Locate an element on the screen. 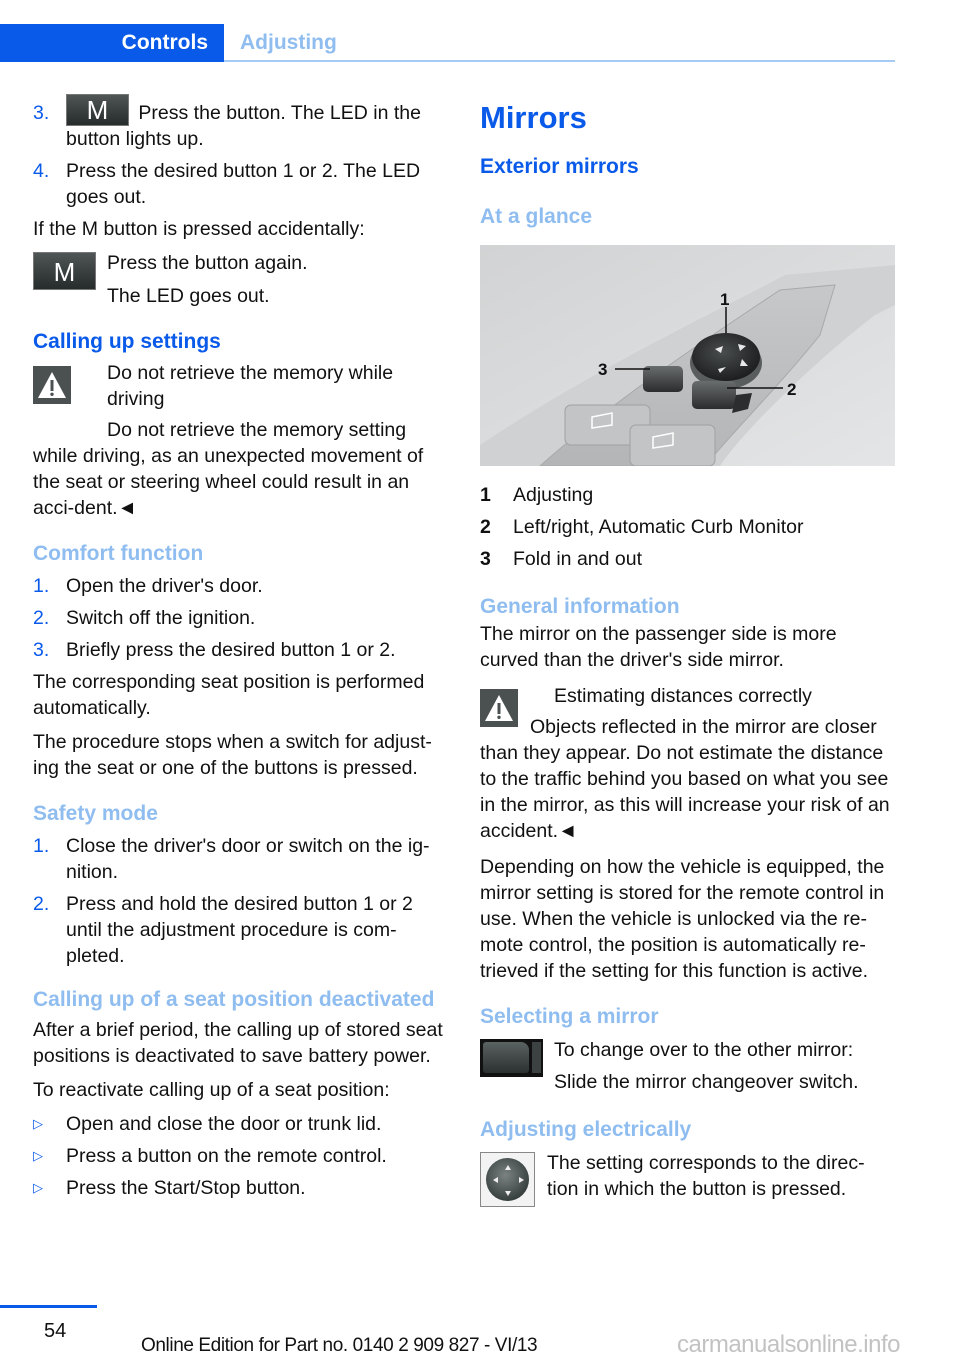 Image resolution: width=960 pixels, height=1362 pixels. watermark: carmanualsonline.info is located at coordinates (788, 1344).